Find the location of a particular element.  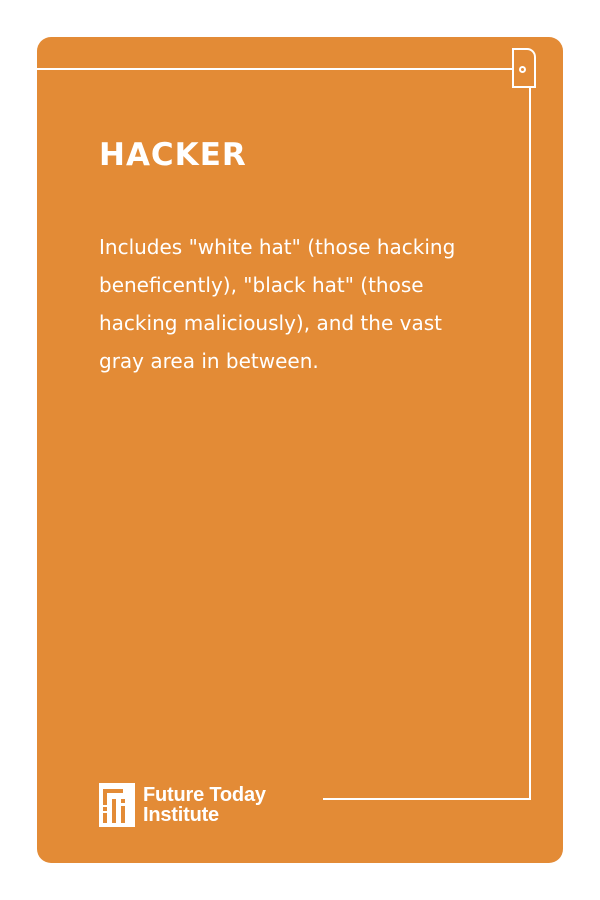

term-title: HACKER is located at coordinates (173, 155).